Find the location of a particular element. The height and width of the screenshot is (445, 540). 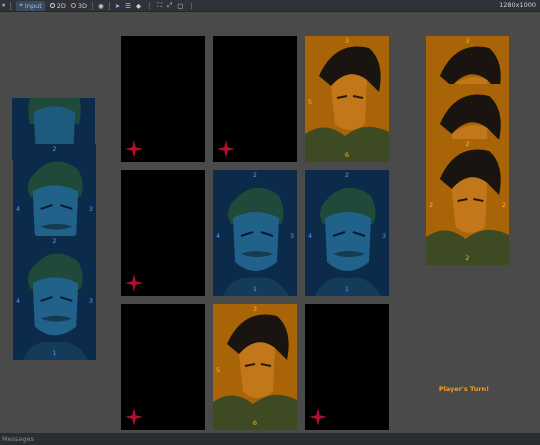

mode-3d-label: 3D is located at coordinates (82, 5).